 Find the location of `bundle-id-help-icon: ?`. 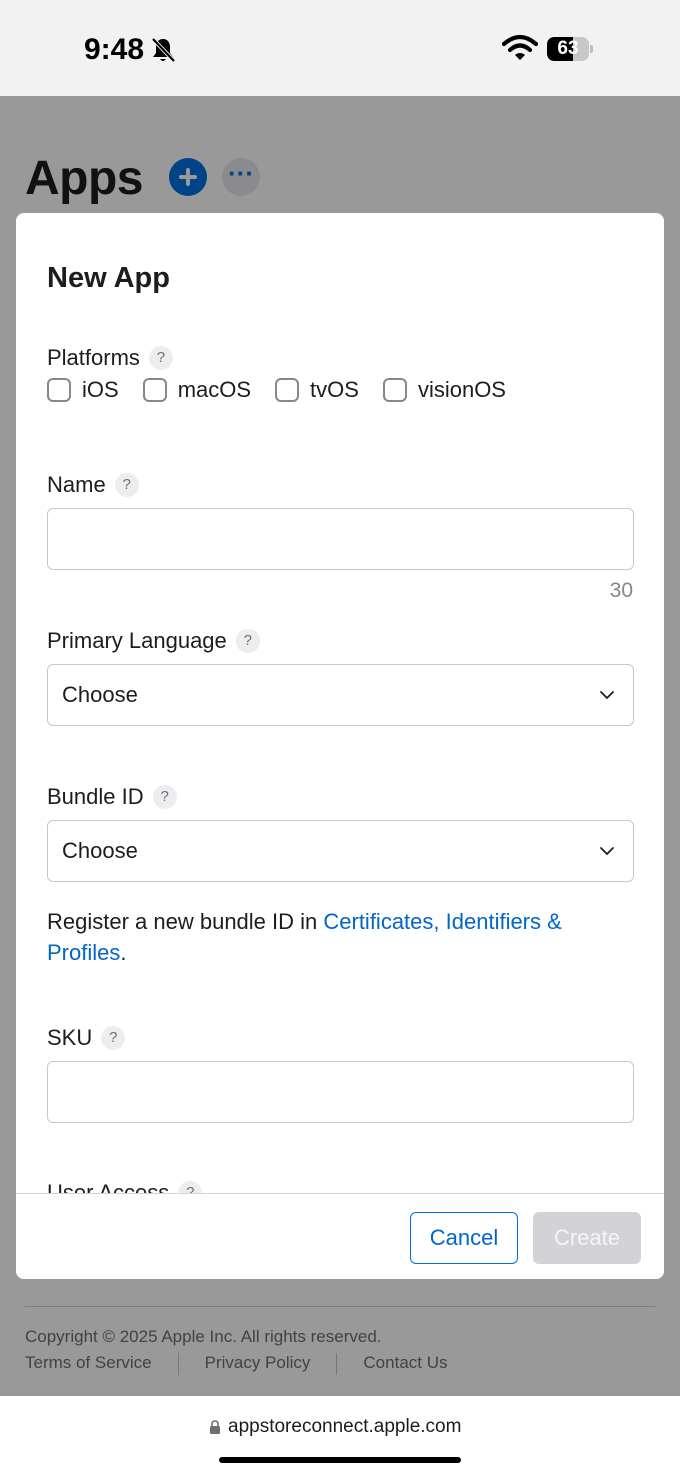

bundle-id-help-icon: ? is located at coordinates (164, 797).